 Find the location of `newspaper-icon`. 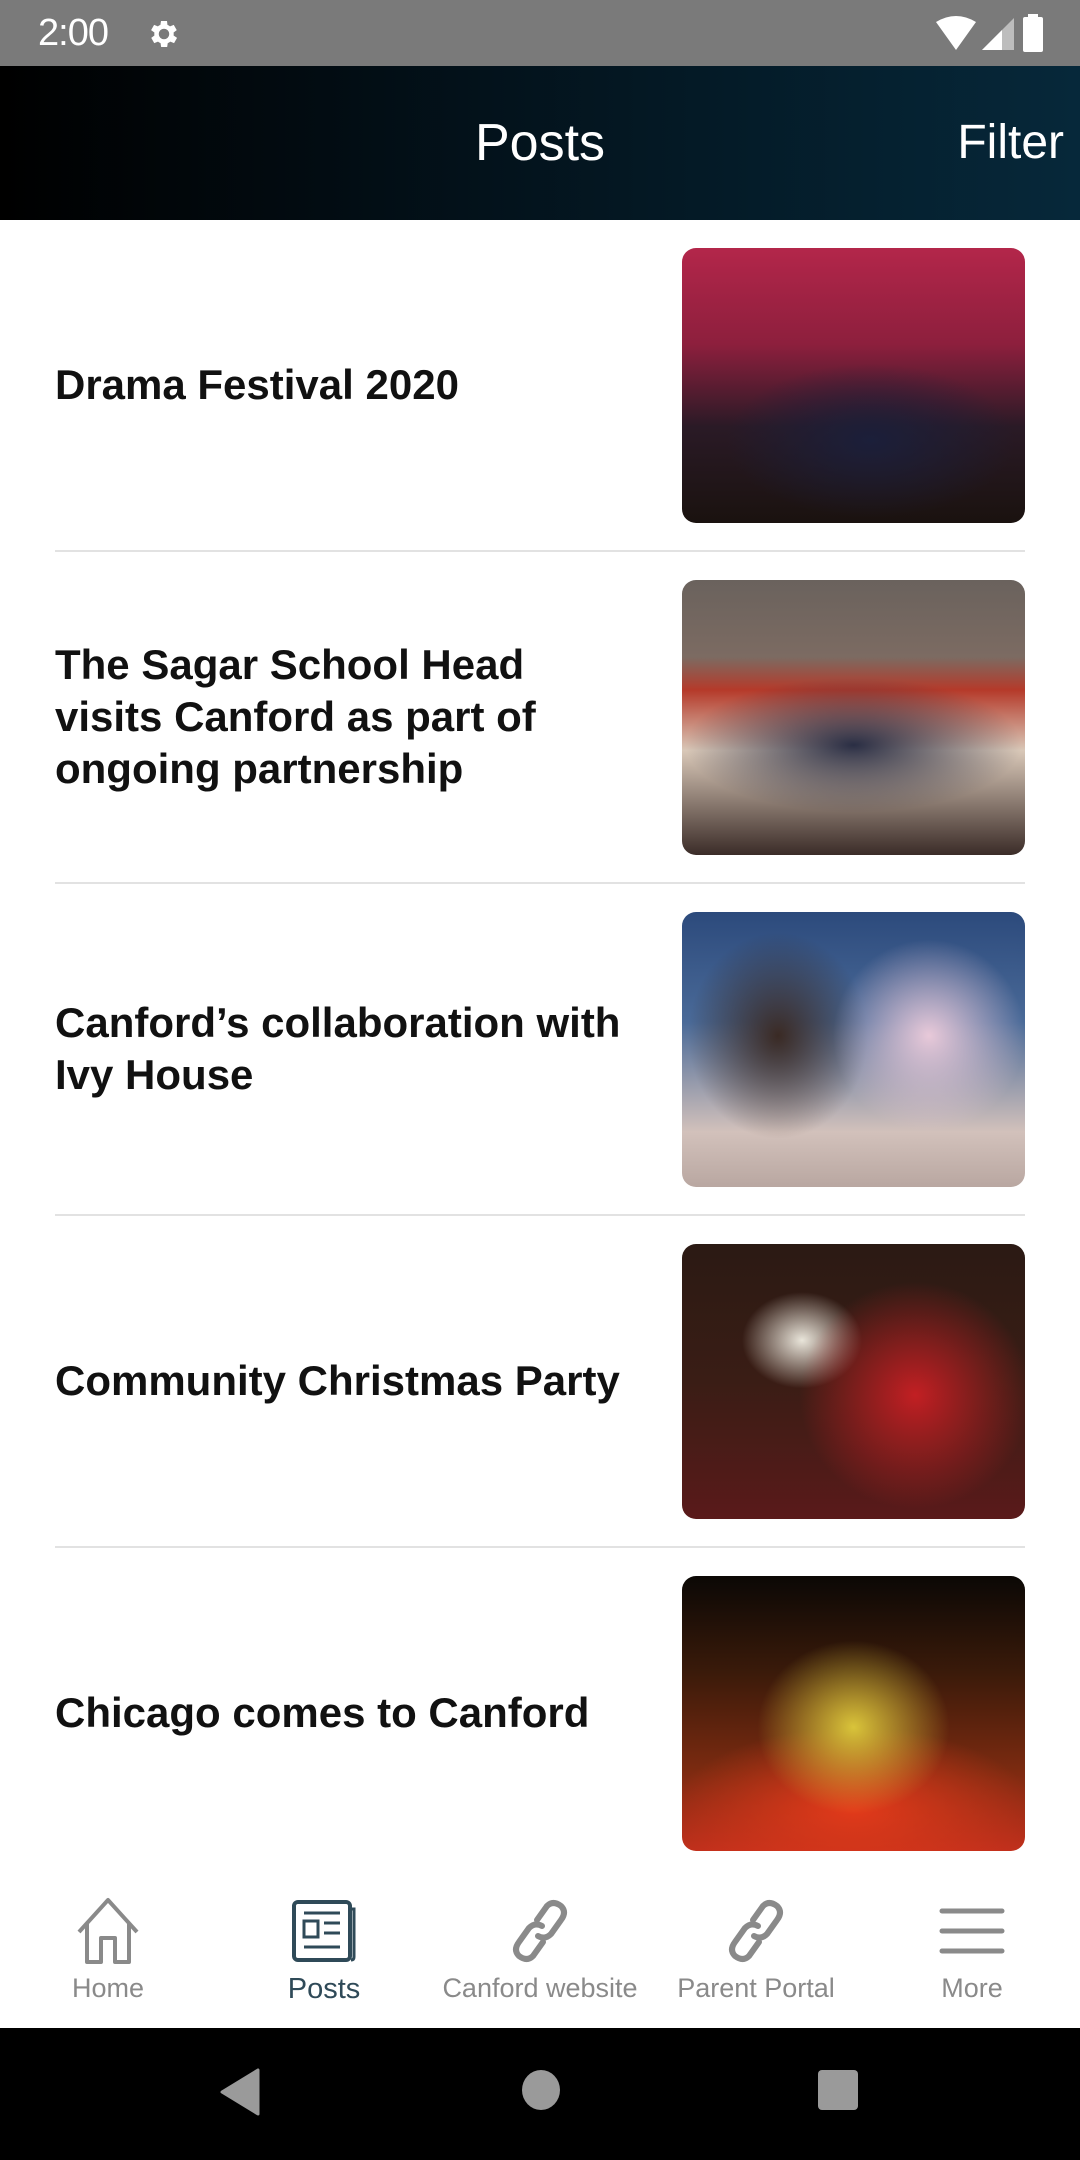

newspaper-icon is located at coordinates (324, 1931).